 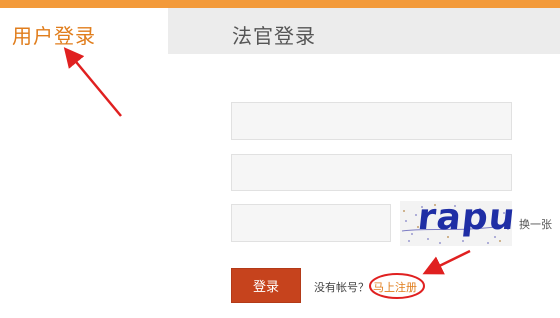 What do you see at coordinates (371, 172) in the screenshot?
I see `password-input` at bounding box center [371, 172].